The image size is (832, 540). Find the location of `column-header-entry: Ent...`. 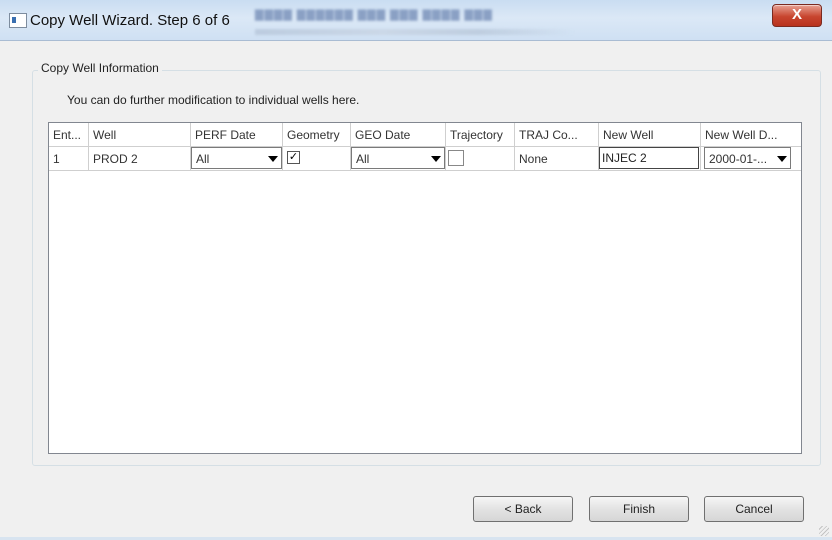

column-header-entry: Ent... is located at coordinates (69, 135).